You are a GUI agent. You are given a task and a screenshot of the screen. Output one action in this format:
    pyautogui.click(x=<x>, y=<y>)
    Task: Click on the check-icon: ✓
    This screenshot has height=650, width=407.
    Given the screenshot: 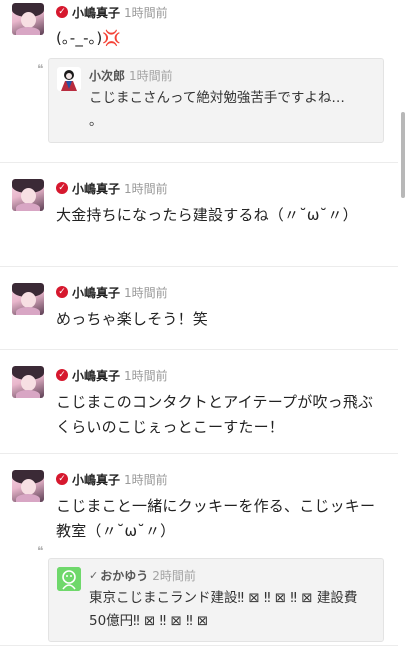 What is the action you would take?
    pyautogui.click(x=94, y=575)
    